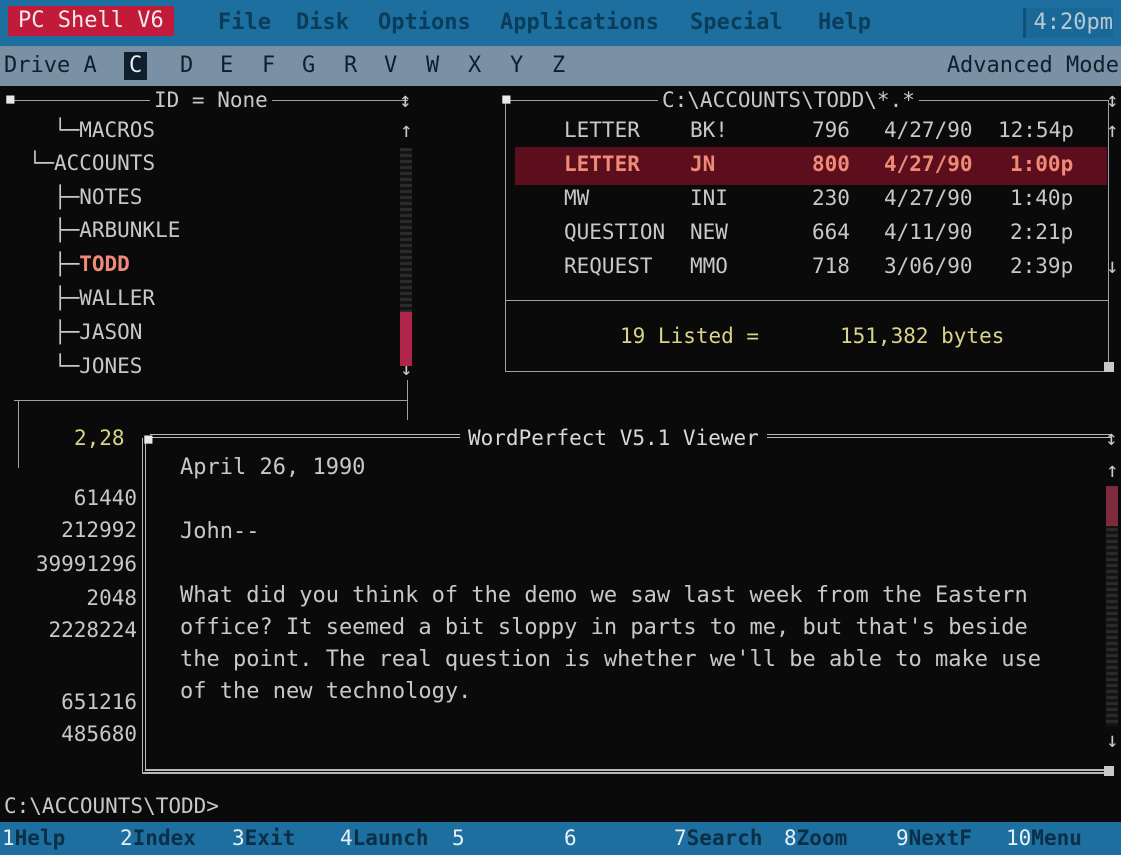 The image size is (1121, 855). Describe the element at coordinates (99, 702) in the screenshot. I see `side-number: 651216` at that location.